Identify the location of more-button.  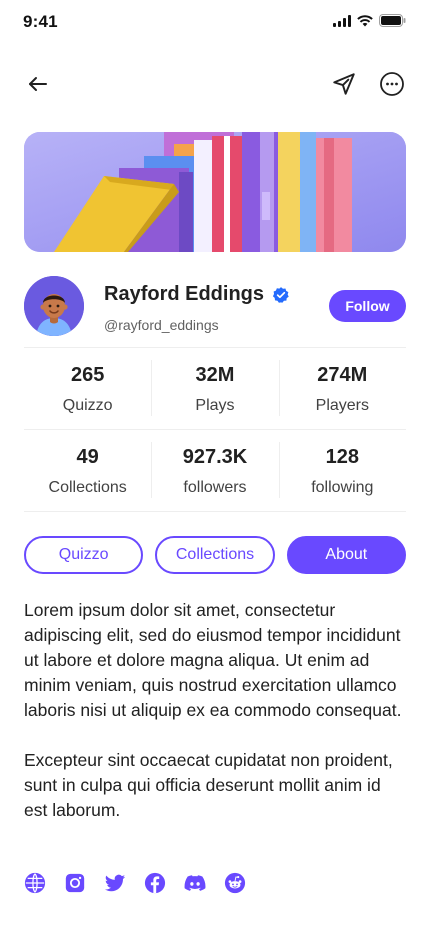
(392, 84).